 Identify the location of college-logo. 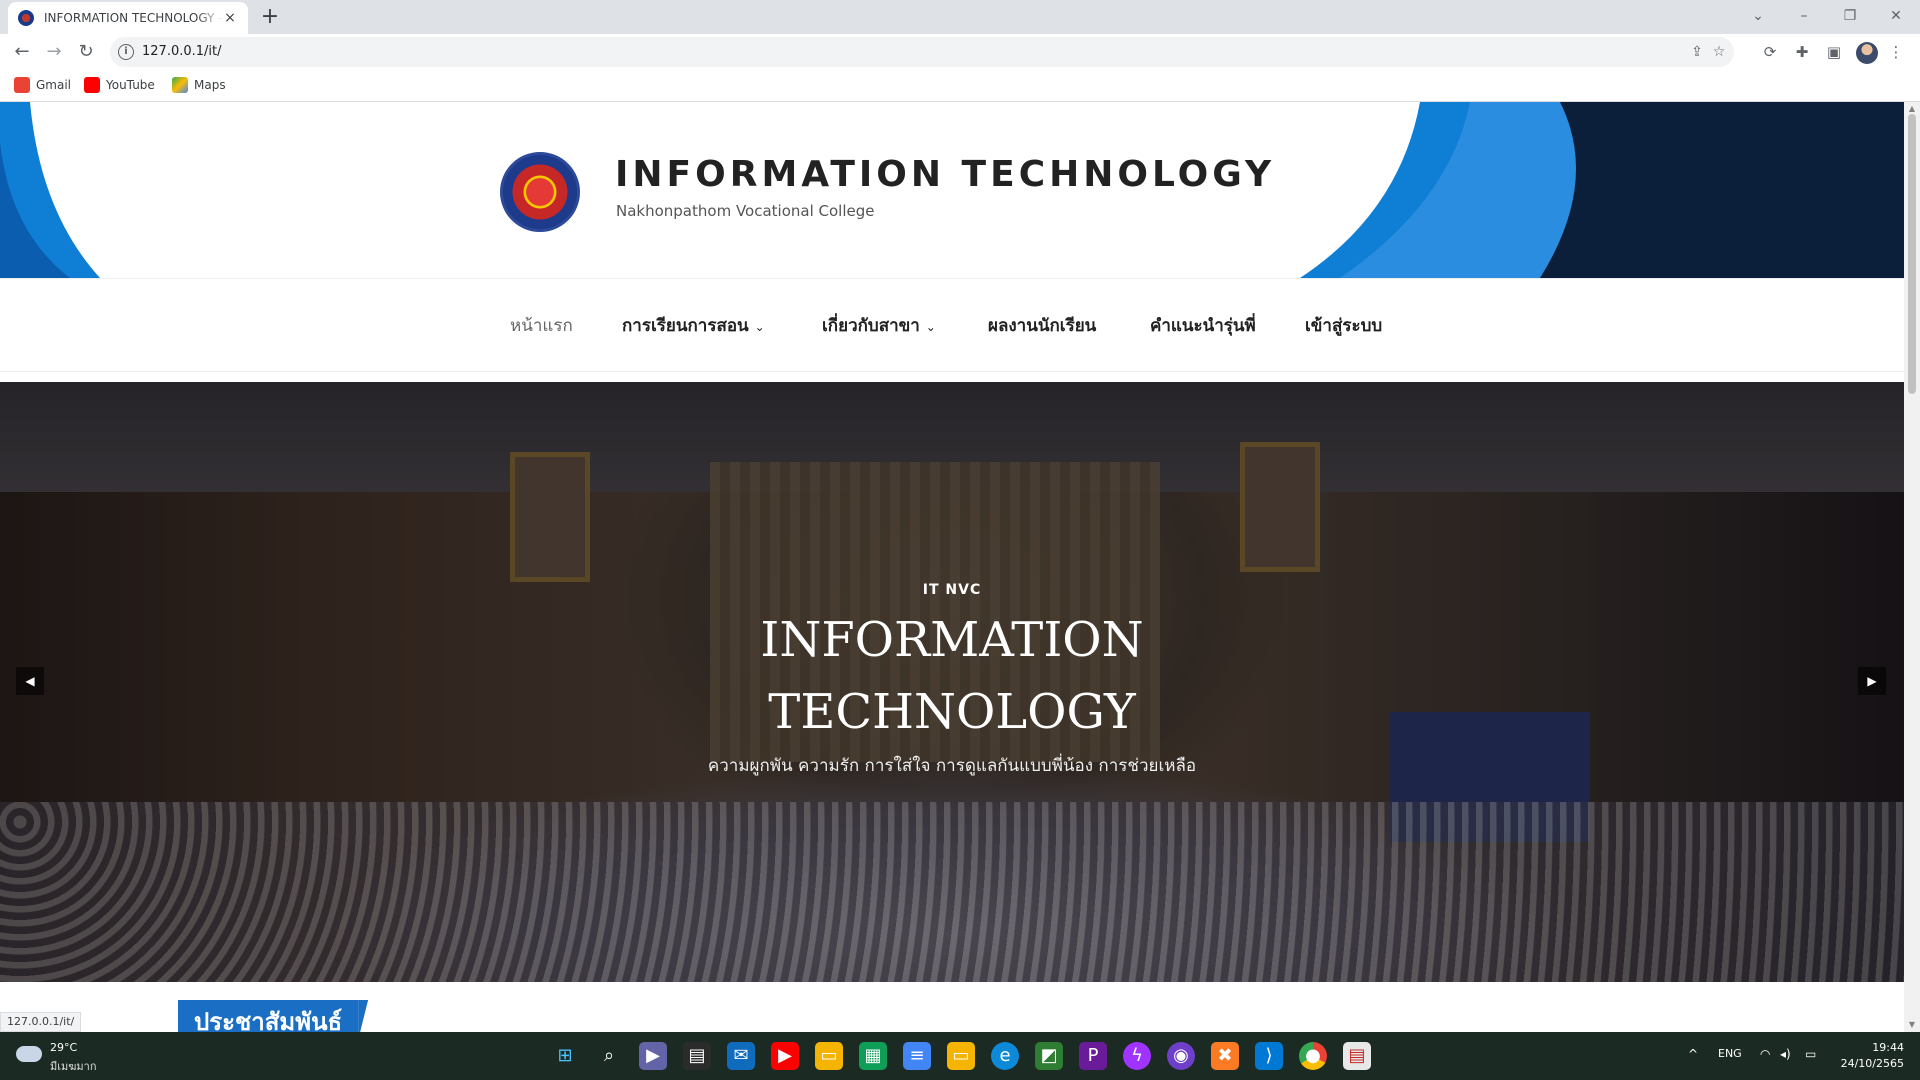
(540, 192).